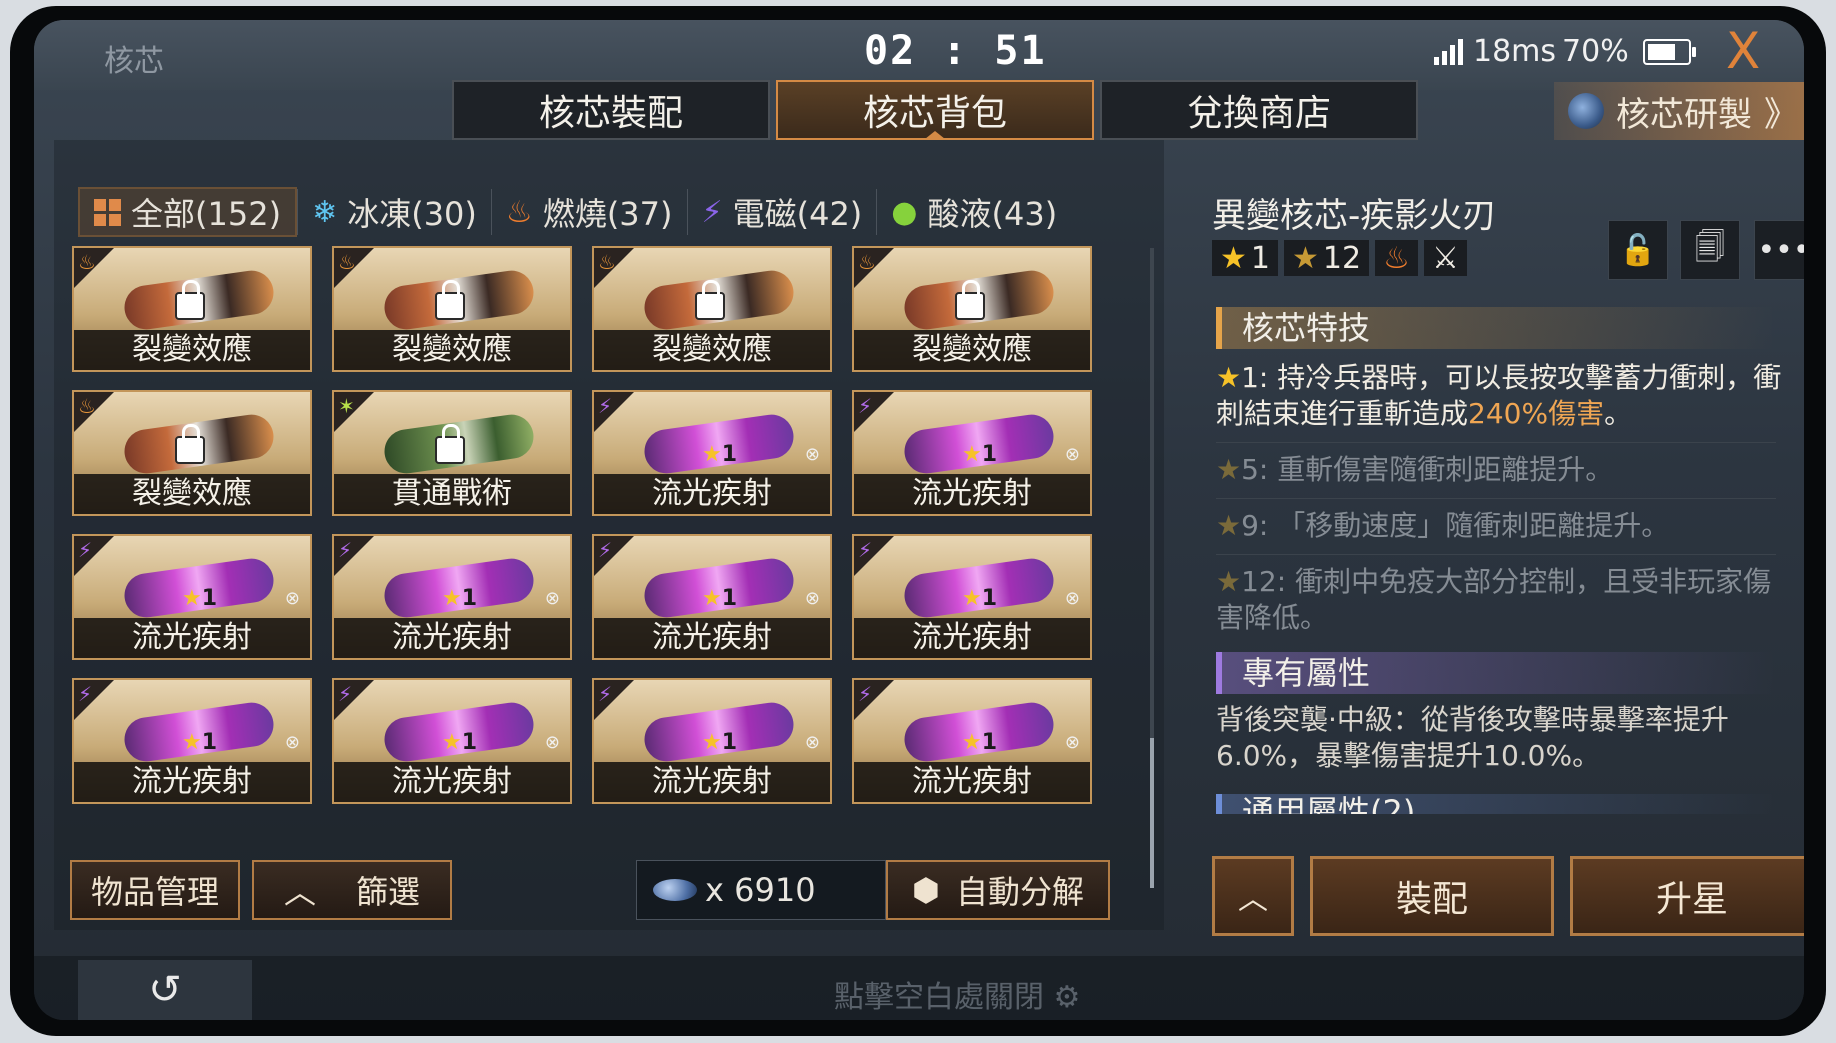  I want to click on scroll-thumb, so click(1152, 813).